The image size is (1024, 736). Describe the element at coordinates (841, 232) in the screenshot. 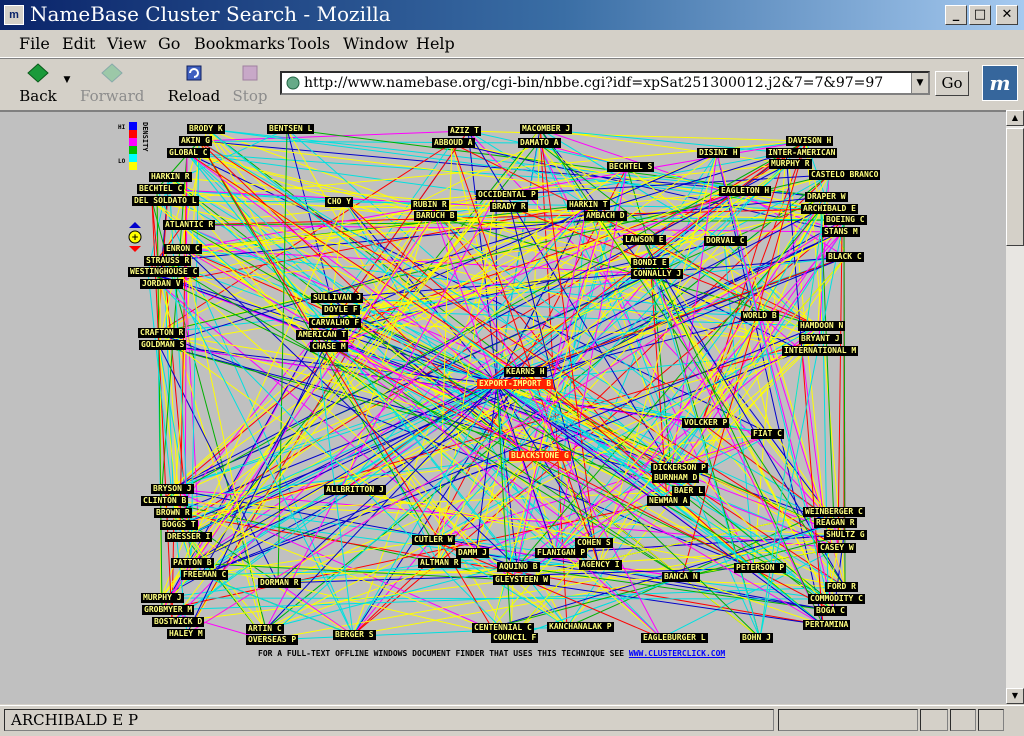

I see `node-stans-m: STANS M` at that location.